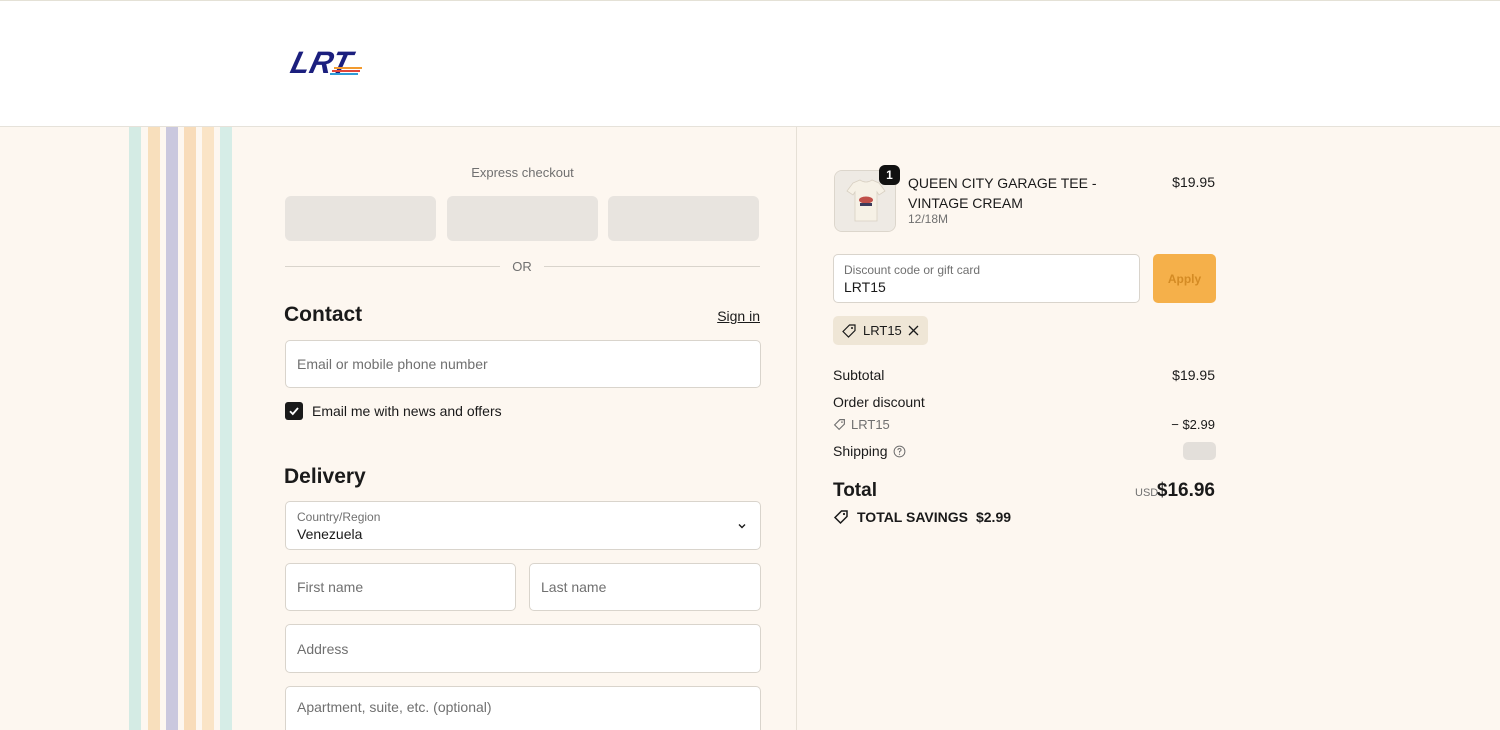 This screenshot has width=1500, height=730. I want to click on chevron-down-icon, so click(742, 526).